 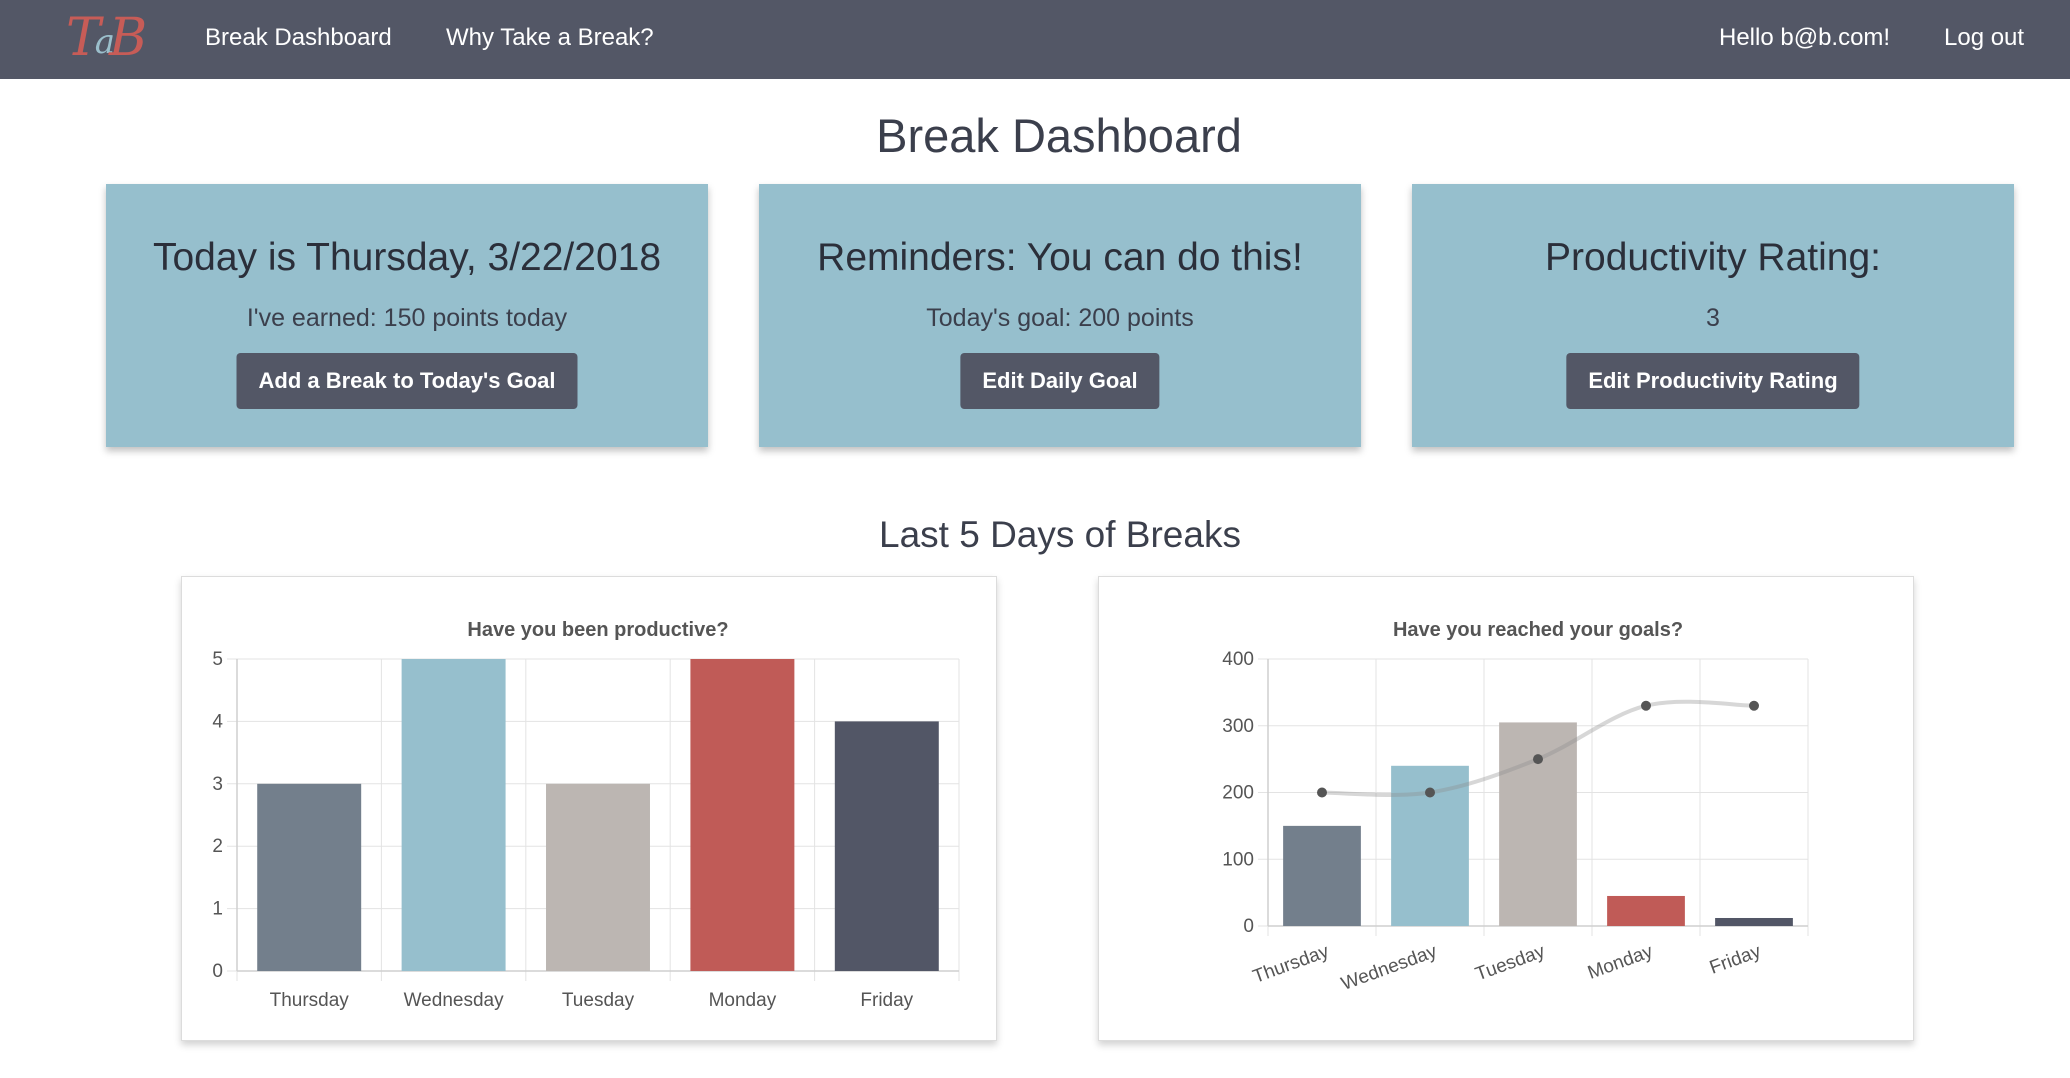 I want to click on chart-title: Have you reached your goals?, so click(x=1538, y=630).